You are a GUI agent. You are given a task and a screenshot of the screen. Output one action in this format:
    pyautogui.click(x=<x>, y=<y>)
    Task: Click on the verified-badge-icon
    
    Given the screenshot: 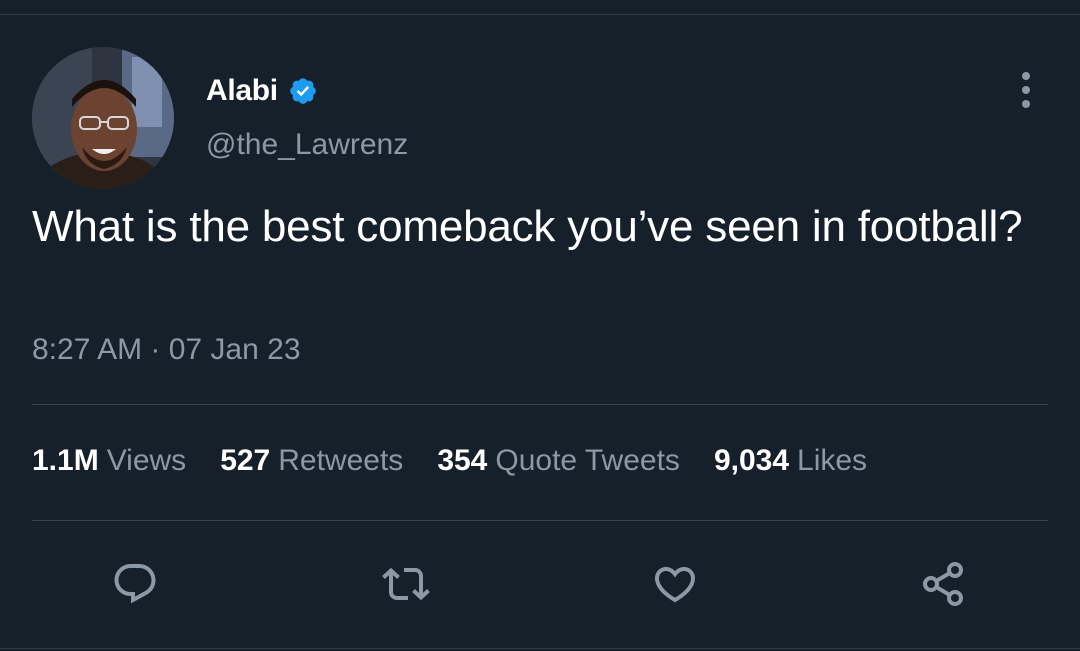 What is the action you would take?
    pyautogui.click(x=303, y=91)
    